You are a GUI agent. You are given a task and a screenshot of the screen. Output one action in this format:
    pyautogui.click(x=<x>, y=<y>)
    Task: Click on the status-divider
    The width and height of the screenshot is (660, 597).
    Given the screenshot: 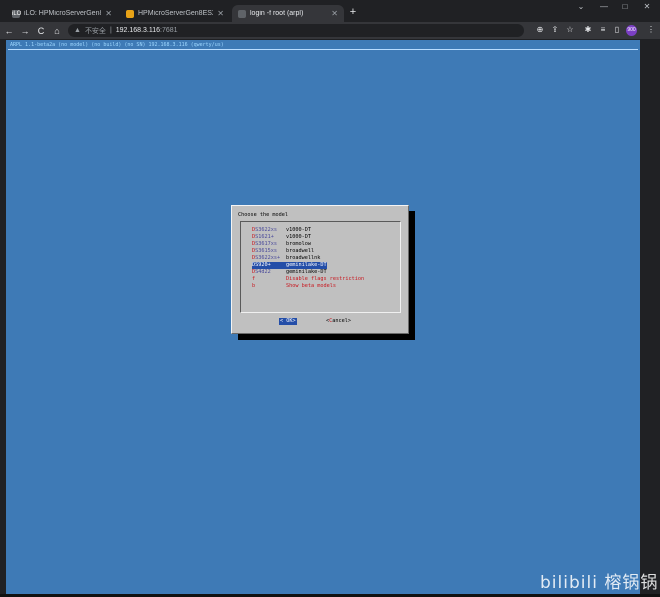 What is the action you would take?
    pyautogui.click(x=323, y=49)
    